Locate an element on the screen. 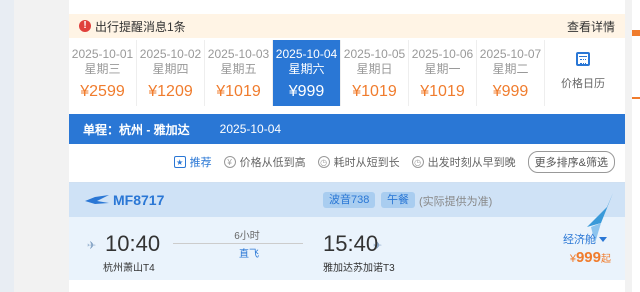 Image resolution: width=640 pixels, height=292 pixels. date-label: 2025-10-06 is located at coordinates (442, 54).